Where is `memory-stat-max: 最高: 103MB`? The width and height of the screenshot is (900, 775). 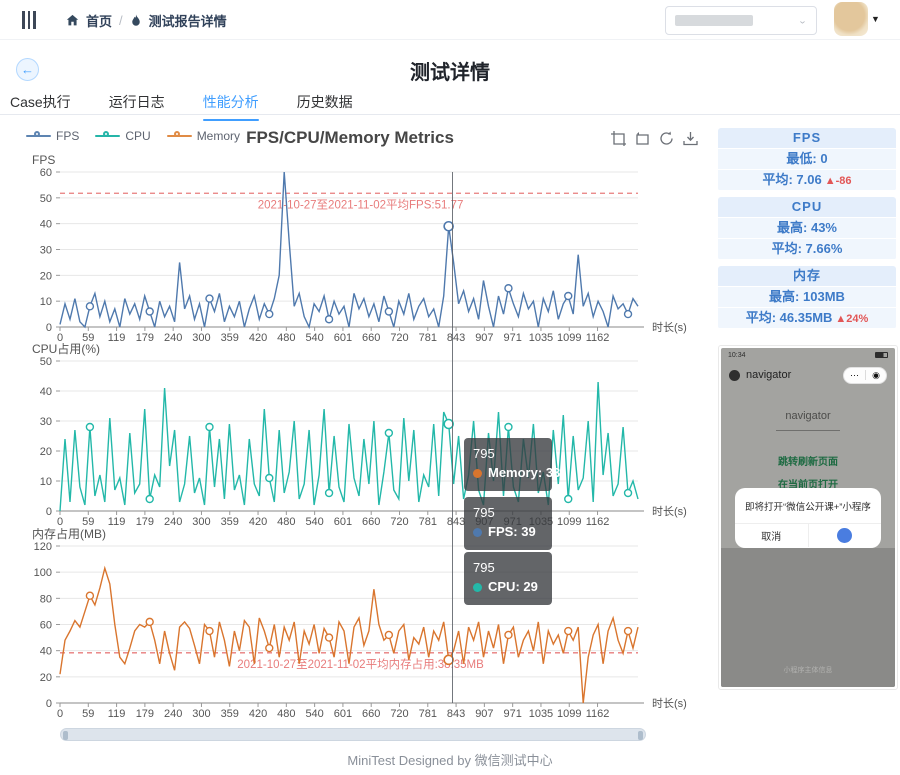 memory-stat-max: 最高: 103MB is located at coordinates (807, 297).